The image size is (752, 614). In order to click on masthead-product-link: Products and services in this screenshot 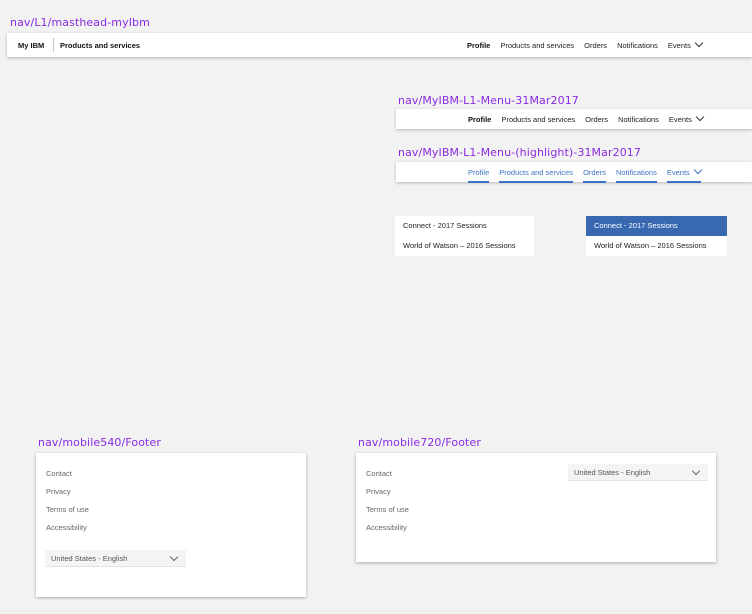, I will do `click(100, 45)`.